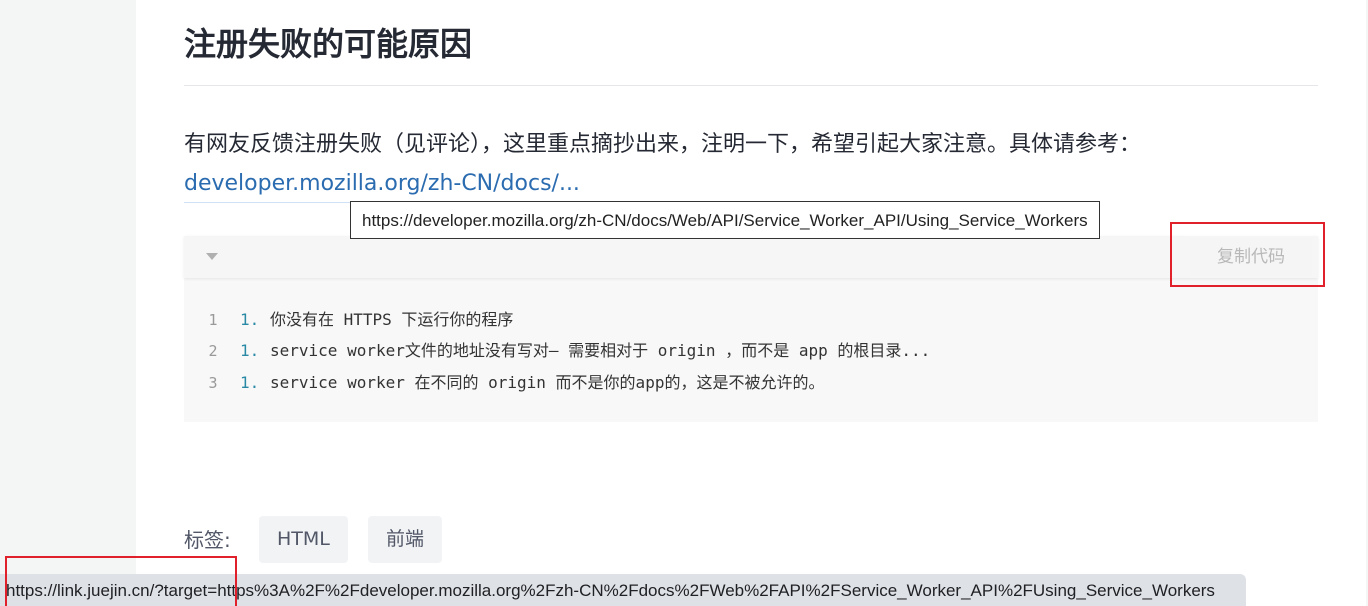  What do you see at coordinates (213, 383) in the screenshot?
I see `line-number: 3` at bounding box center [213, 383].